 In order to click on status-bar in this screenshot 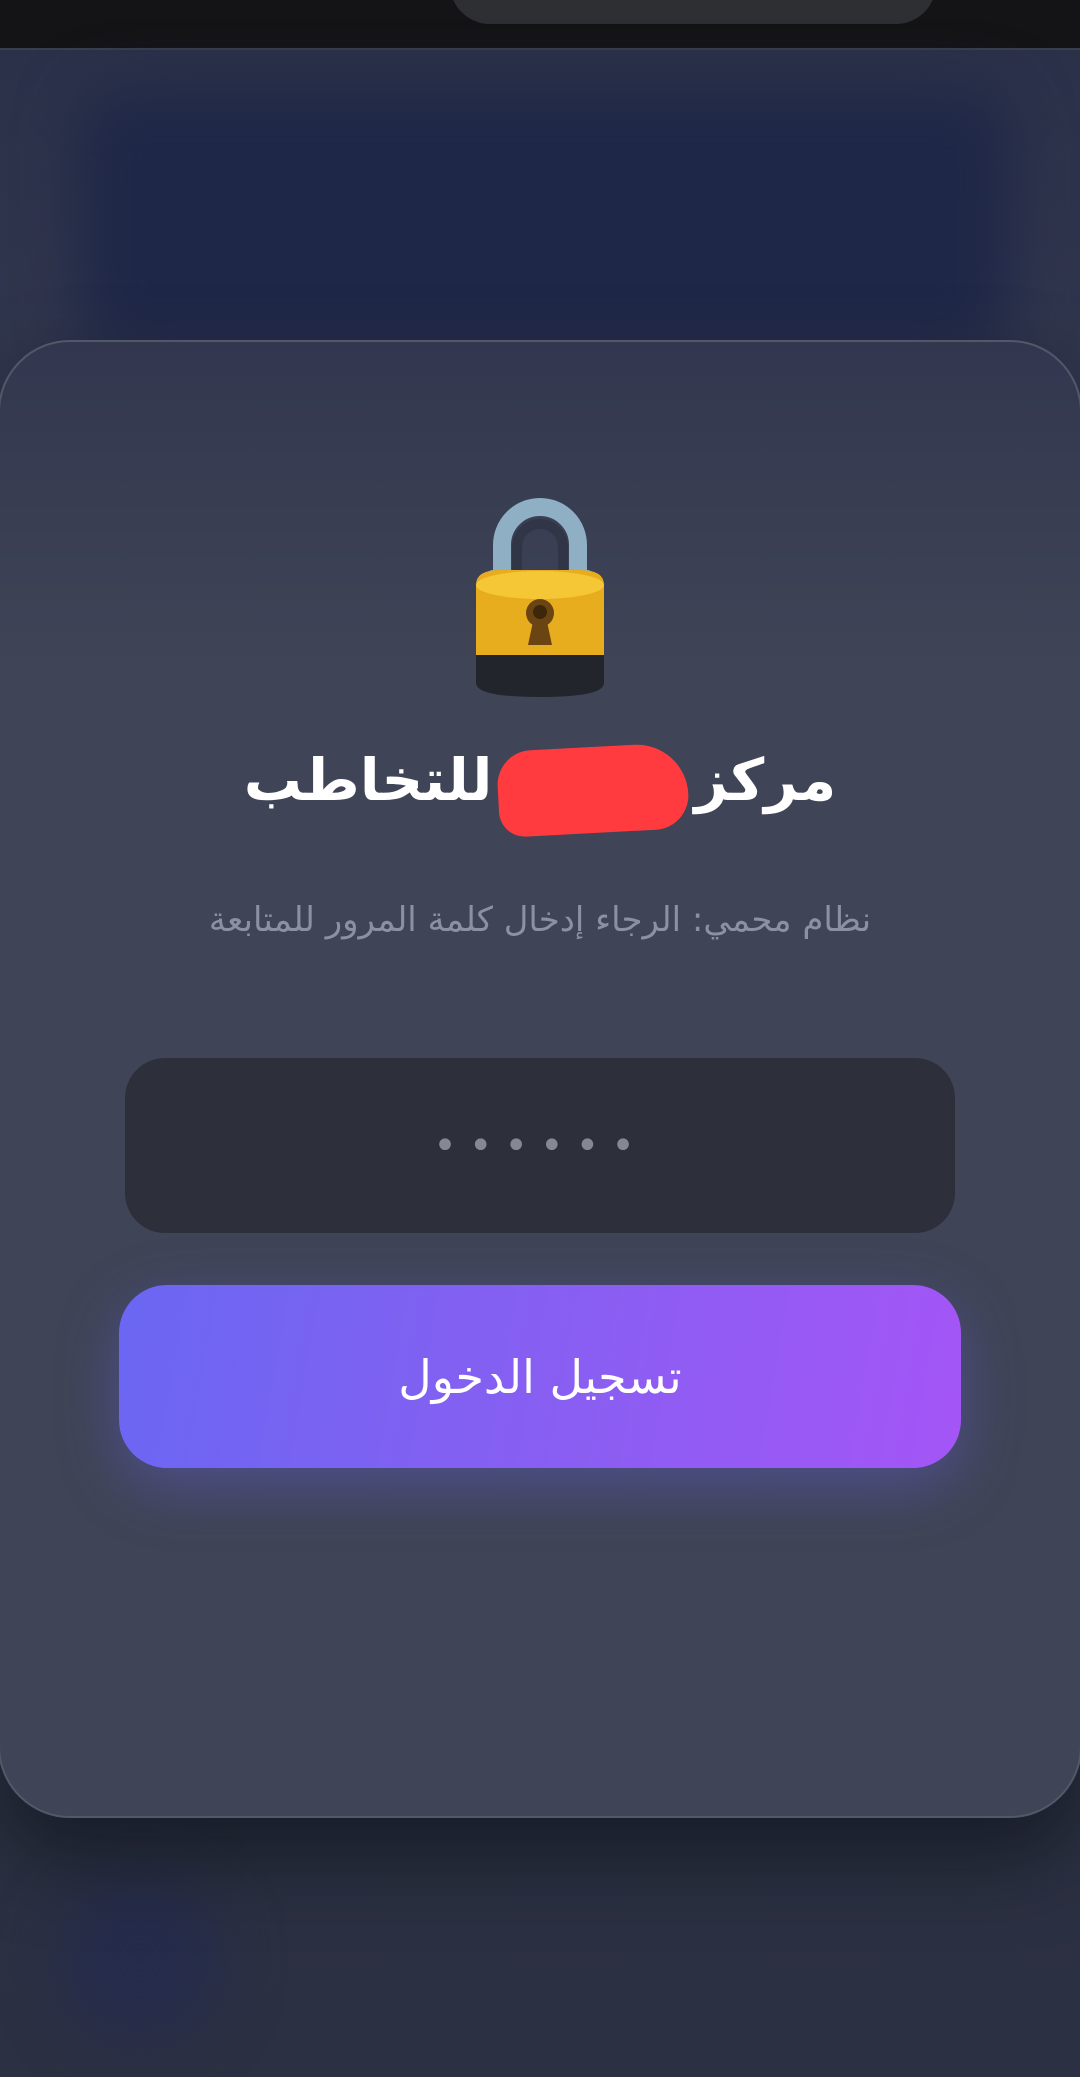, I will do `click(540, 25)`.